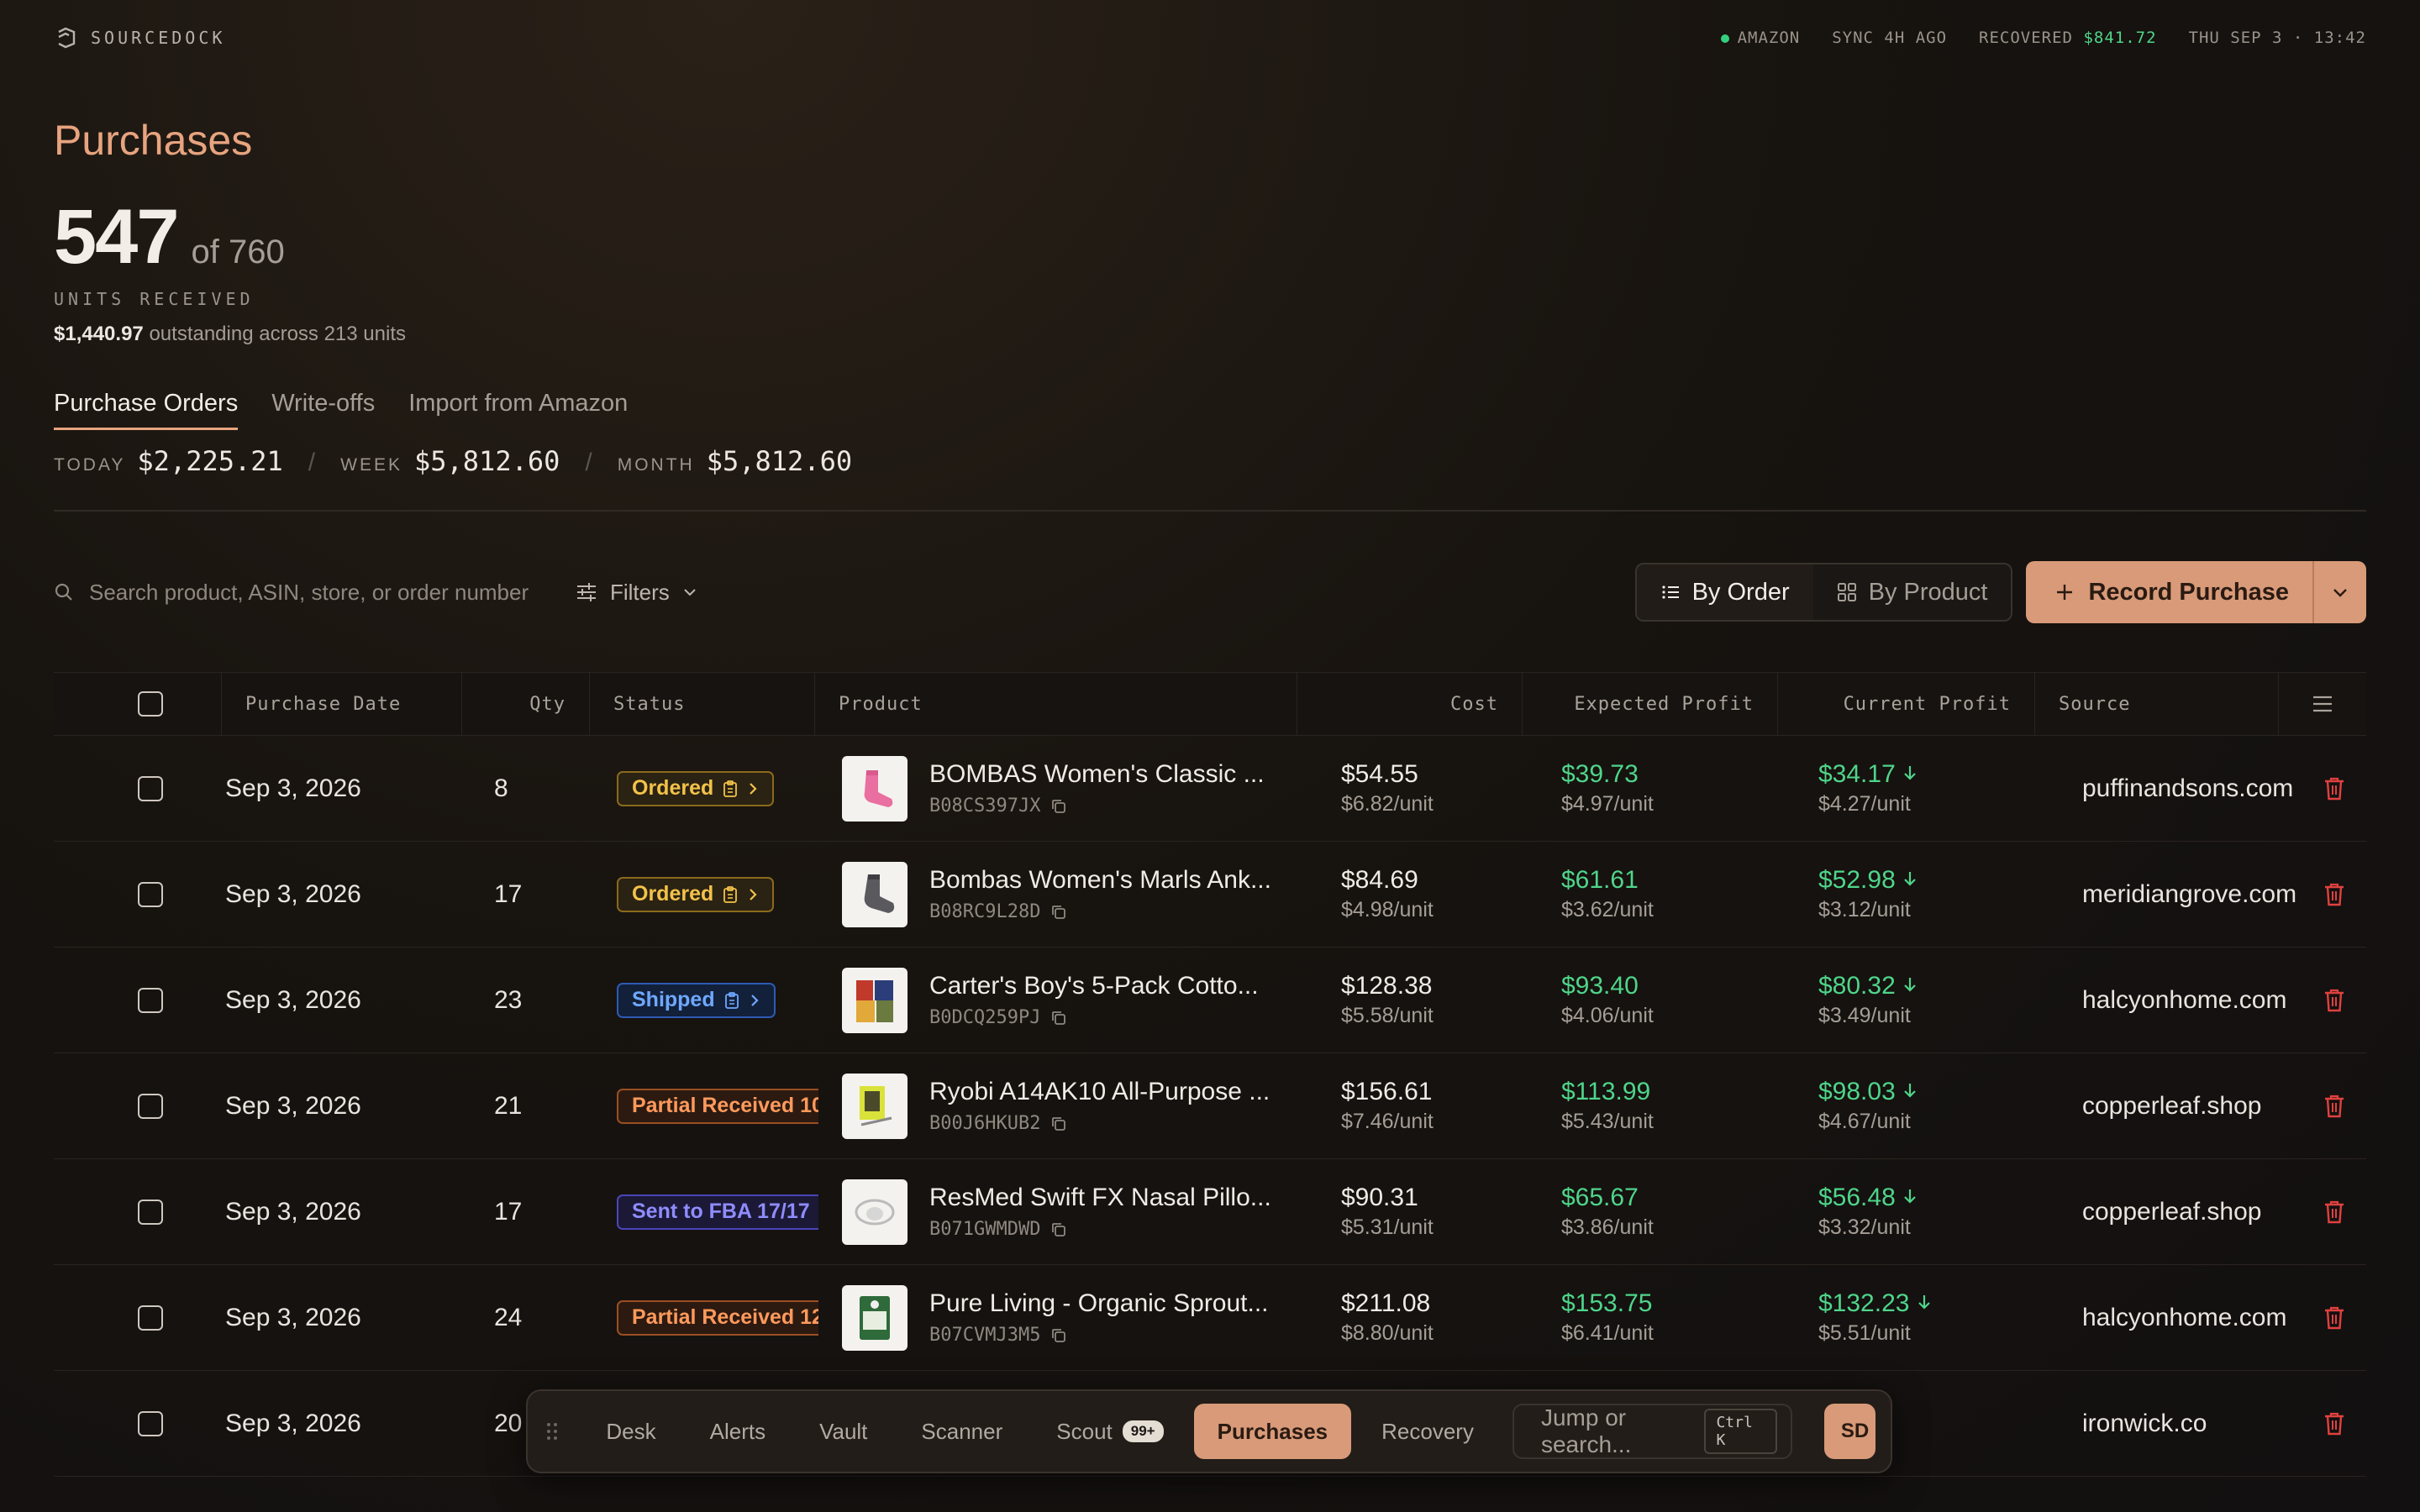  What do you see at coordinates (718, 1317) in the screenshot?
I see `status-badge: Partial Received 12` at bounding box center [718, 1317].